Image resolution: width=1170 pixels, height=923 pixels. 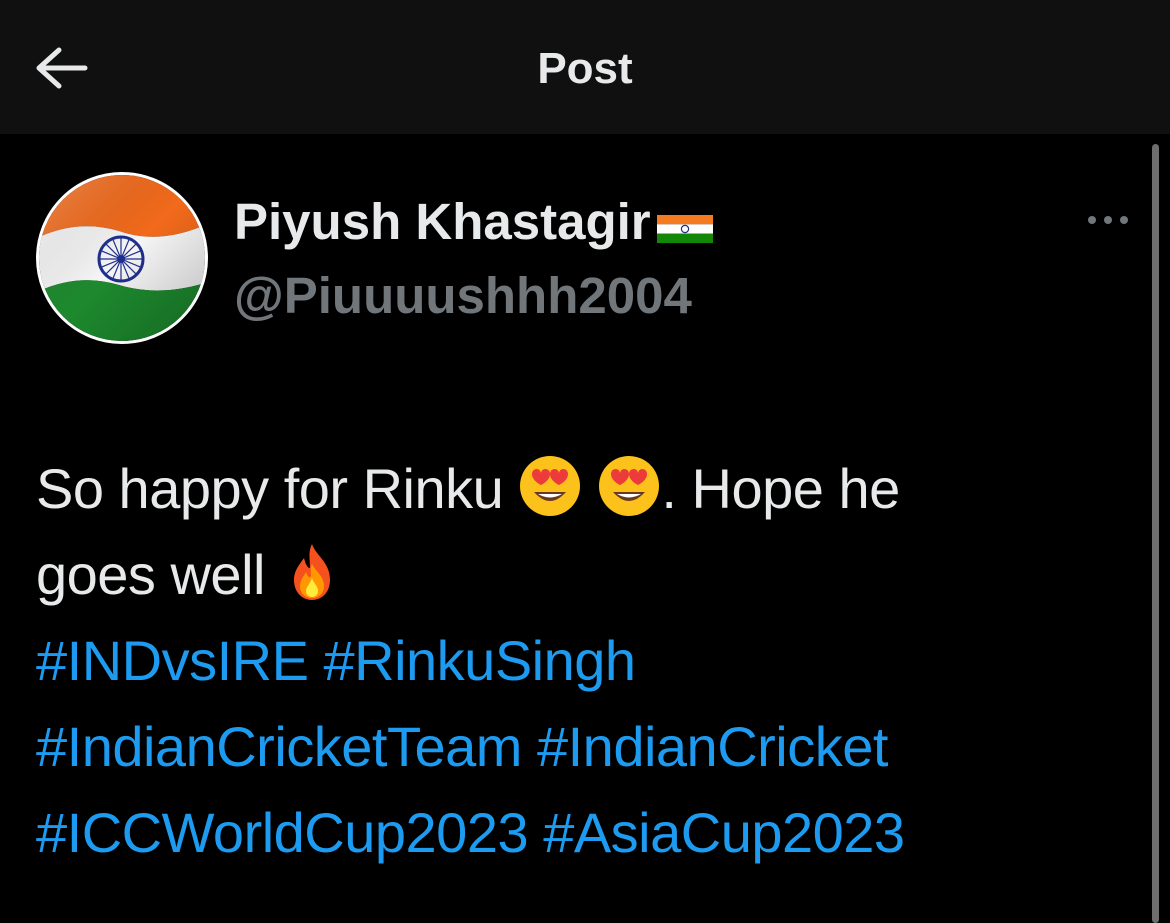 What do you see at coordinates (158, 574) in the screenshot?
I see `post-text-segment: goes well` at bounding box center [158, 574].